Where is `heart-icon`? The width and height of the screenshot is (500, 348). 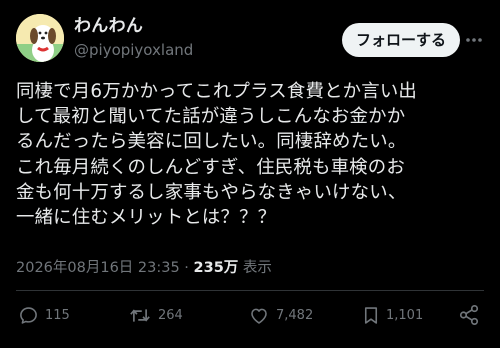 heart-icon is located at coordinates (259, 316).